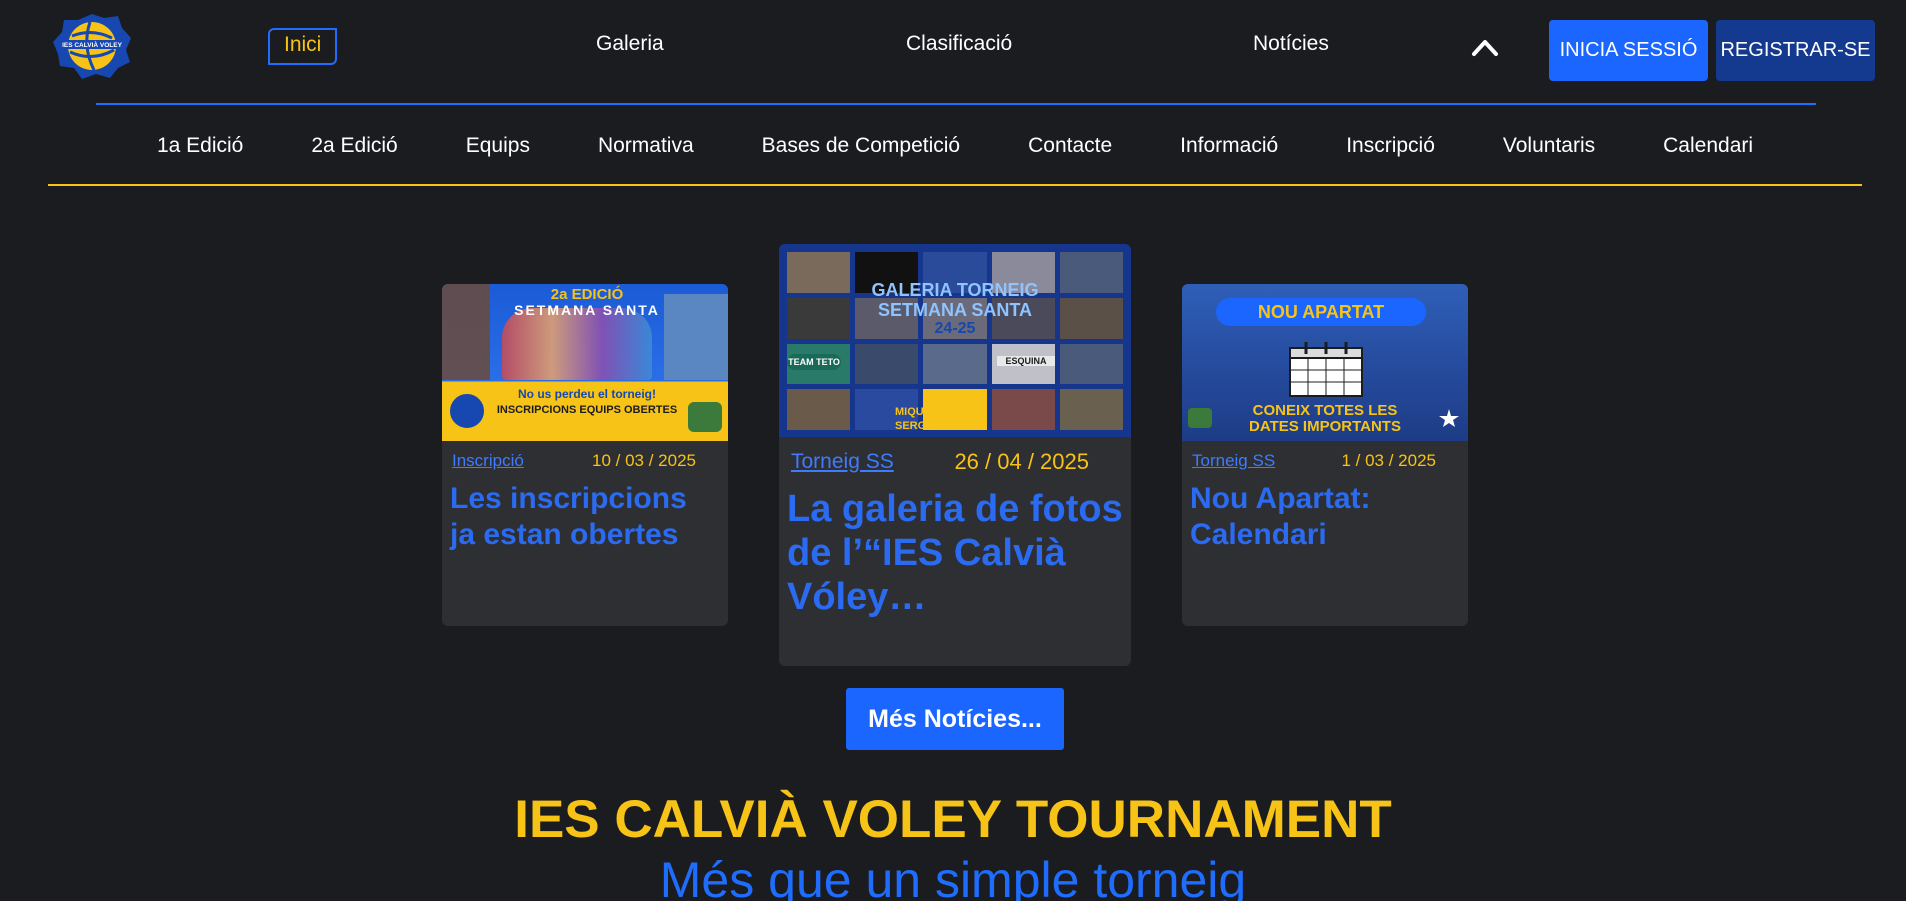 The height and width of the screenshot is (901, 1906). Describe the element at coordinates (586, 394) in the screenshot. I see `poster-tagline: No us perdeu el torneig!` at that location.